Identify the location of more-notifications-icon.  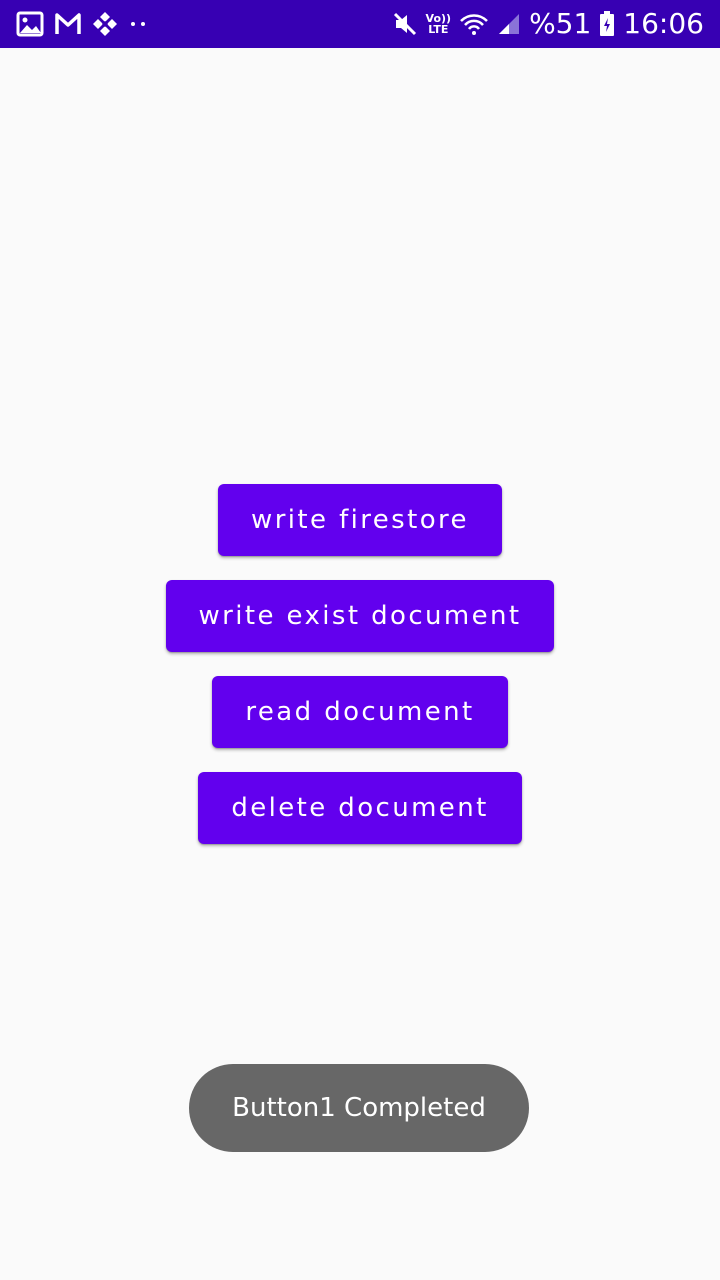
(139, 24).